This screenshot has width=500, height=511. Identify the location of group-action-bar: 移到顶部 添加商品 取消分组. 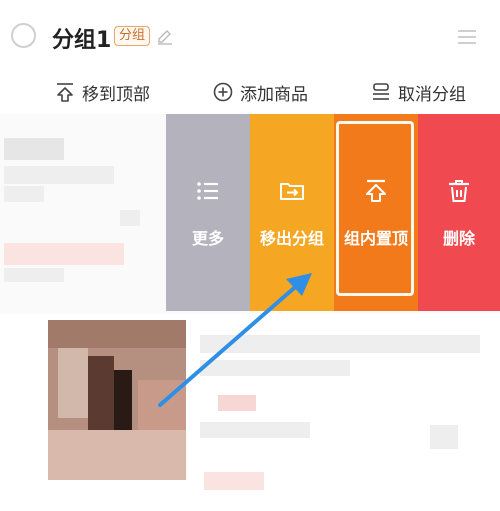
(250, 92).